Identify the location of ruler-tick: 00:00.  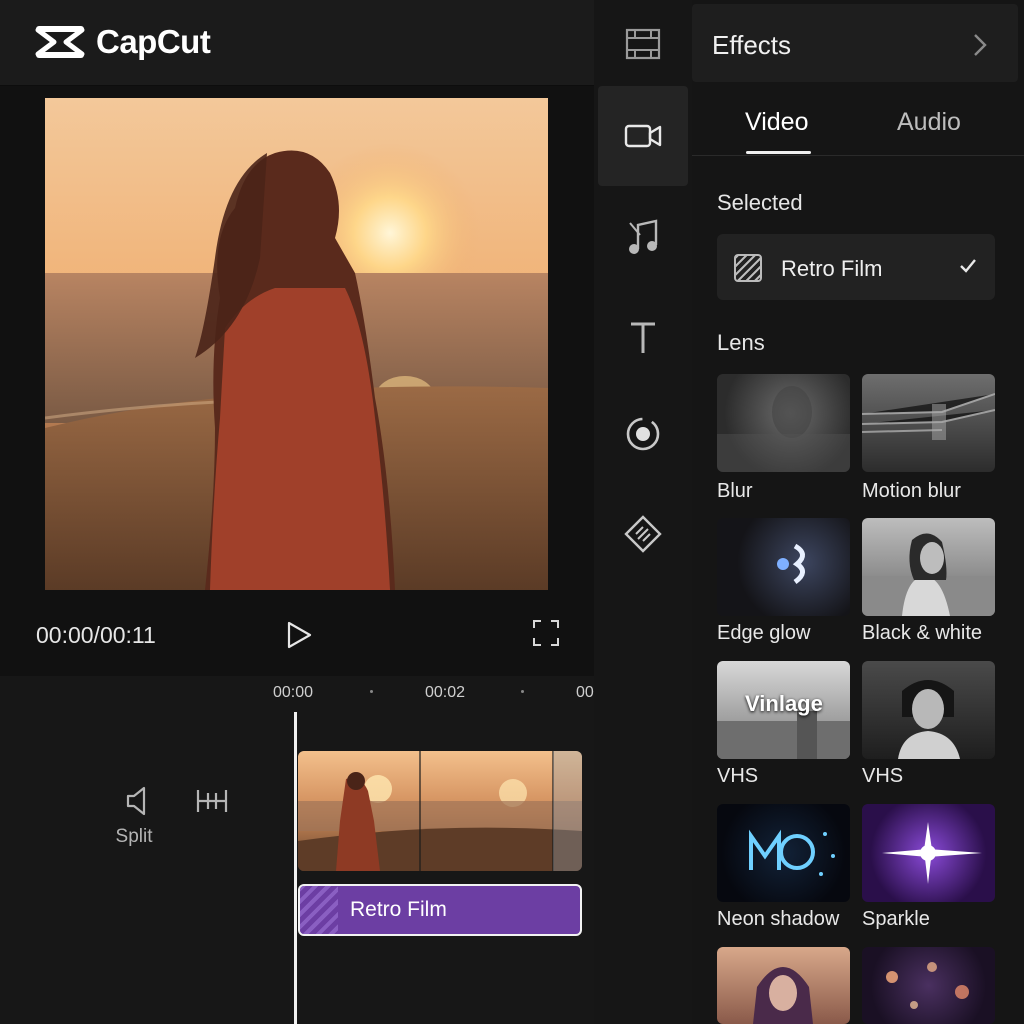
(293, 692).